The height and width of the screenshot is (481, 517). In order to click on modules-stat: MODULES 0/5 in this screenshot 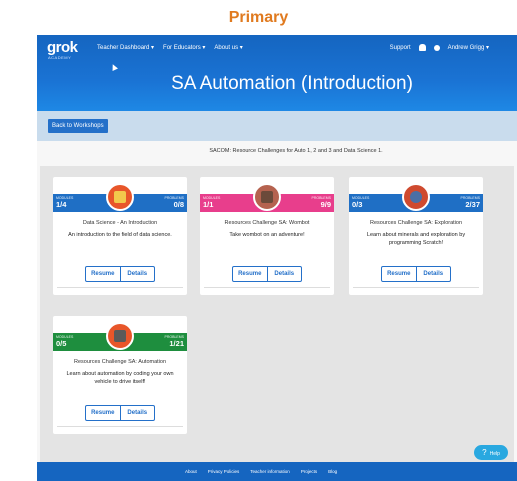, I will do `click(64, 341)`.